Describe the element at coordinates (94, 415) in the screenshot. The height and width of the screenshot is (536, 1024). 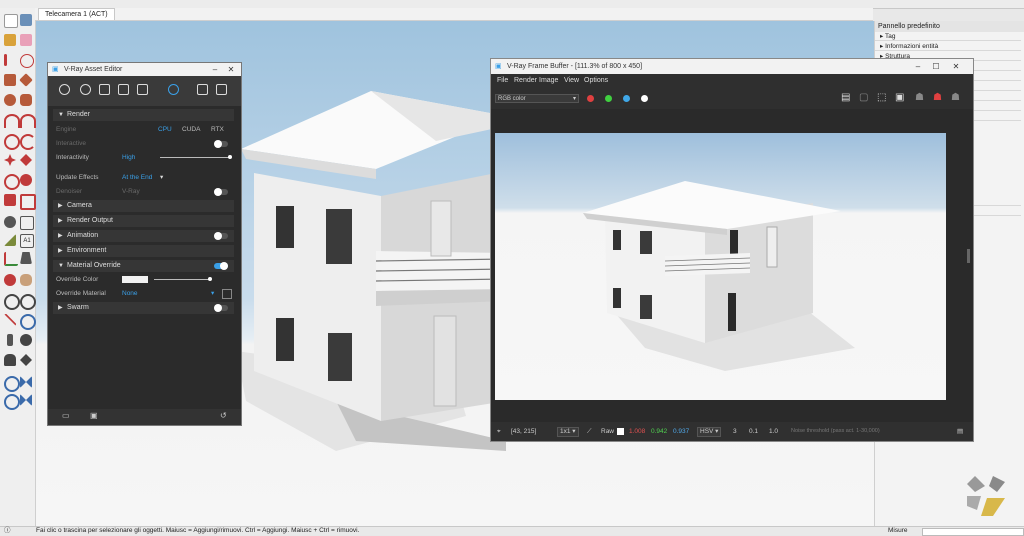
I see `save-file-icon: ▣` at that location.